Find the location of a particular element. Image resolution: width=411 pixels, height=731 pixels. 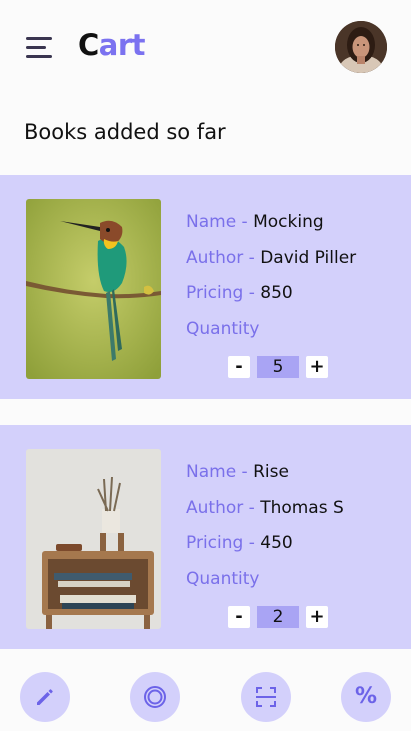

page-title: Cart is located at coordinates (112, 45).